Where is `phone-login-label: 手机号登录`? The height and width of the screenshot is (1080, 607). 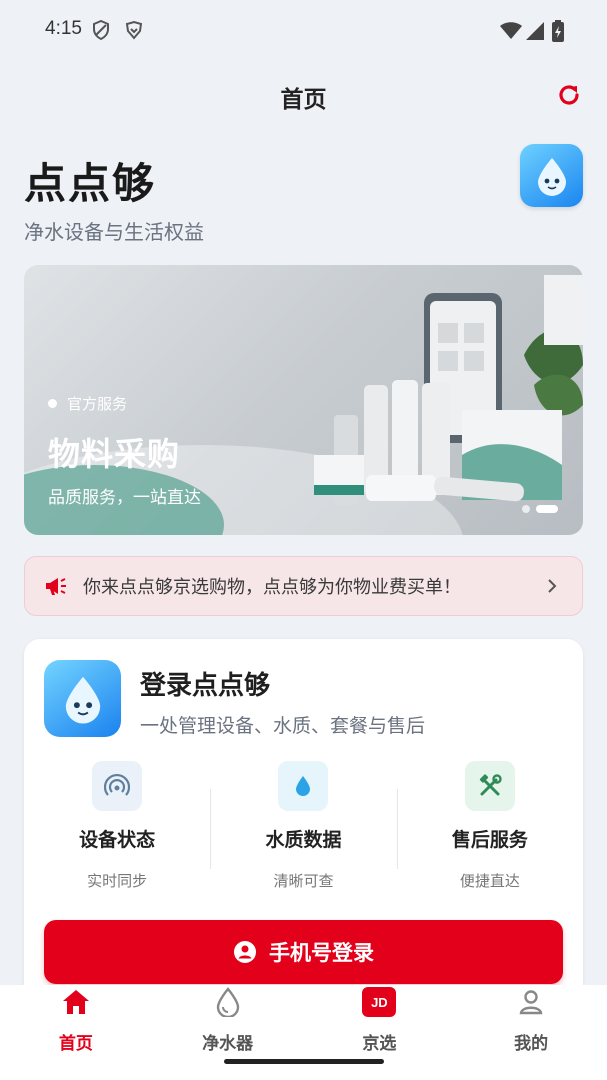
phone-login-label: 手机号登录 is located at coordinates (321, 953).